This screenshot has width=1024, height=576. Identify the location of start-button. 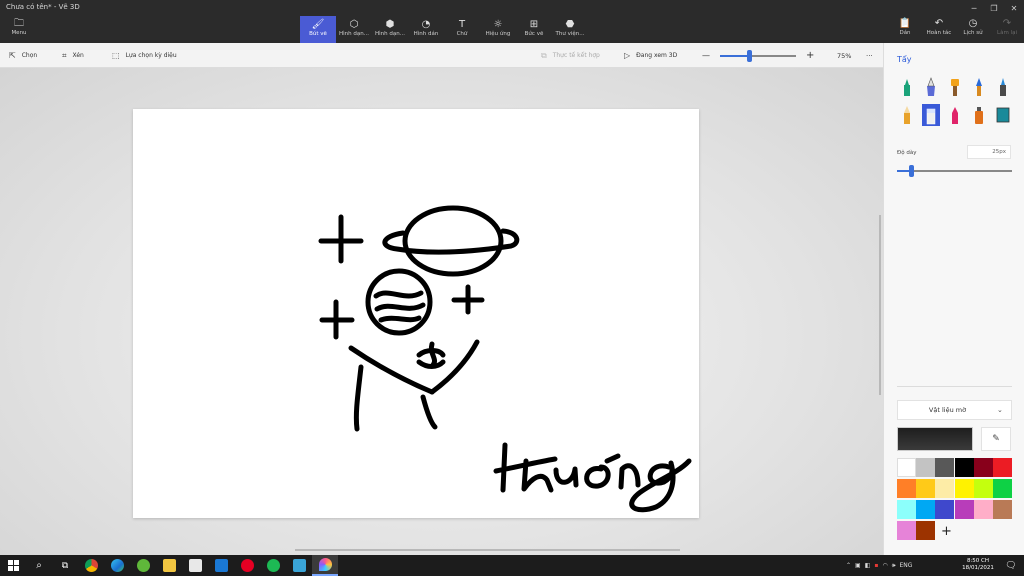
(13, 565).